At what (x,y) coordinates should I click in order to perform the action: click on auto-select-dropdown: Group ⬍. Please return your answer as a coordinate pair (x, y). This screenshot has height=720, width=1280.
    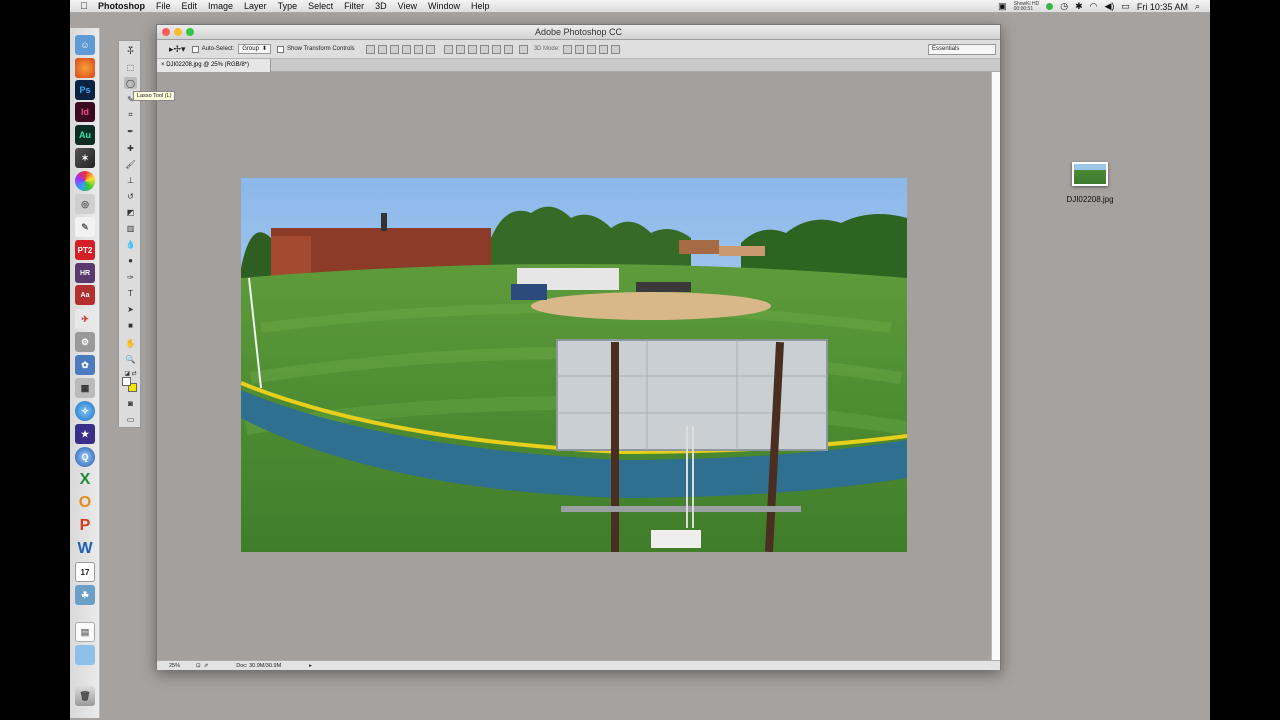
    Looking at the image, I should click on (254, 49).